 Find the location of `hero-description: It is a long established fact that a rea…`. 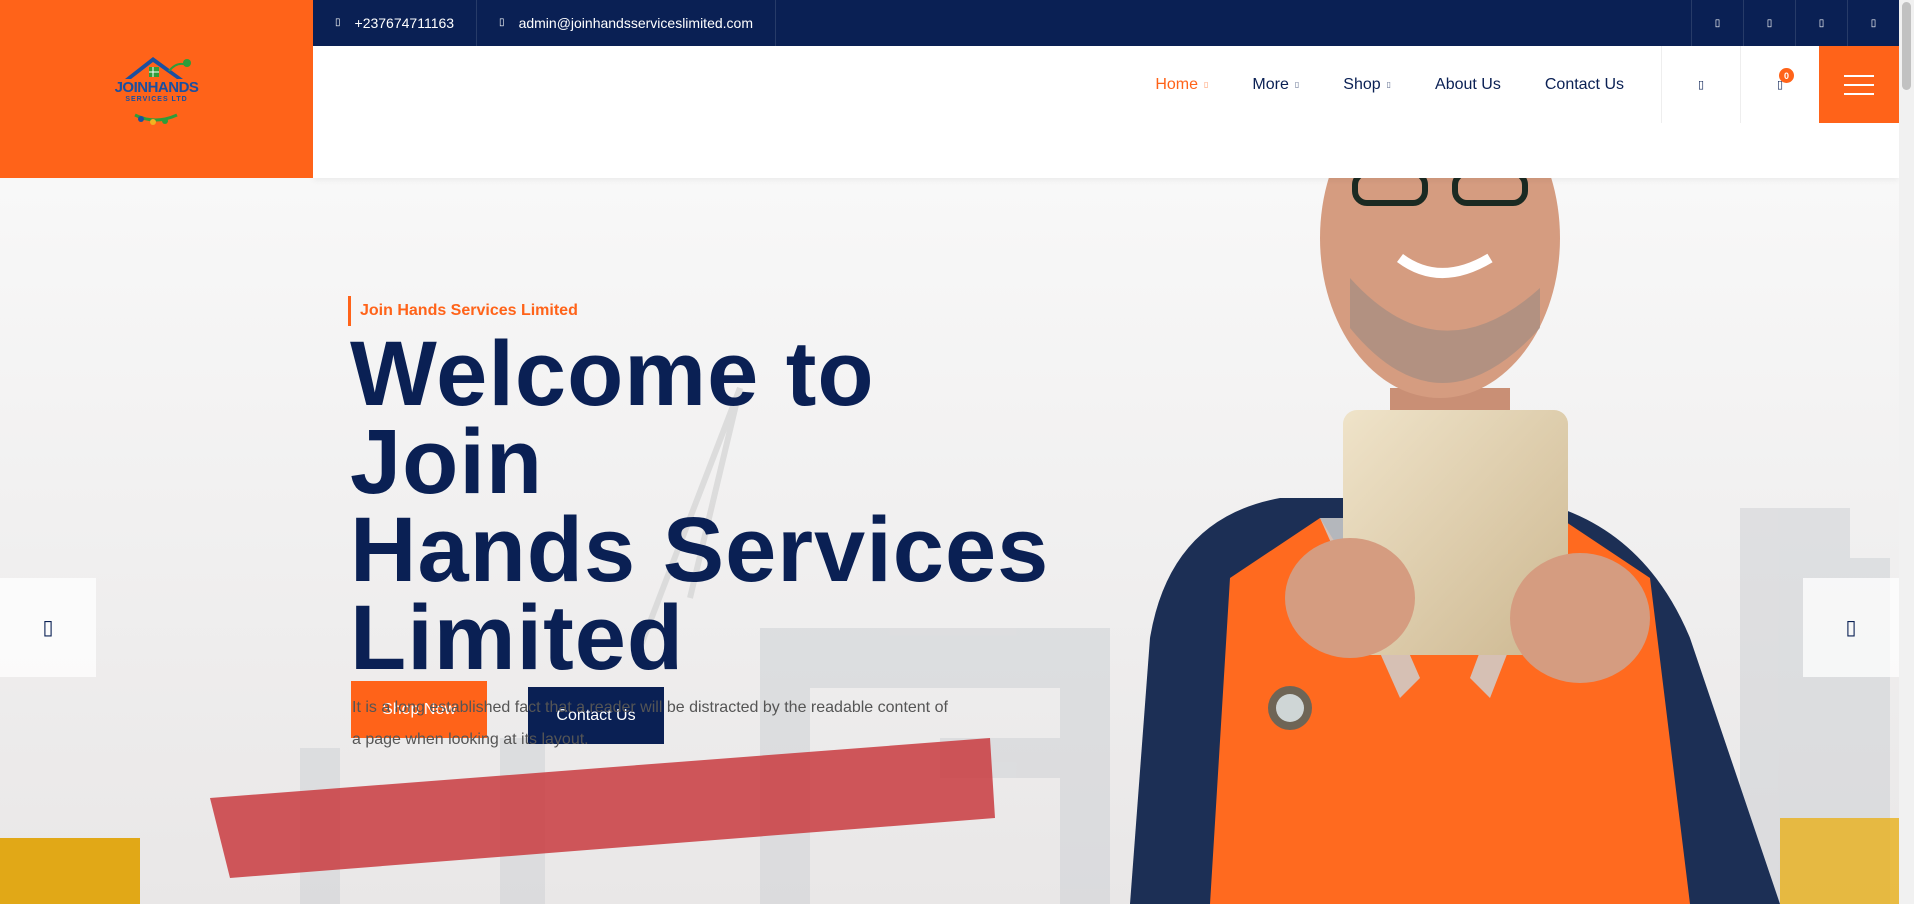

hero-description: It is a long established fact that a rea… is located at coordinates (650, 723).